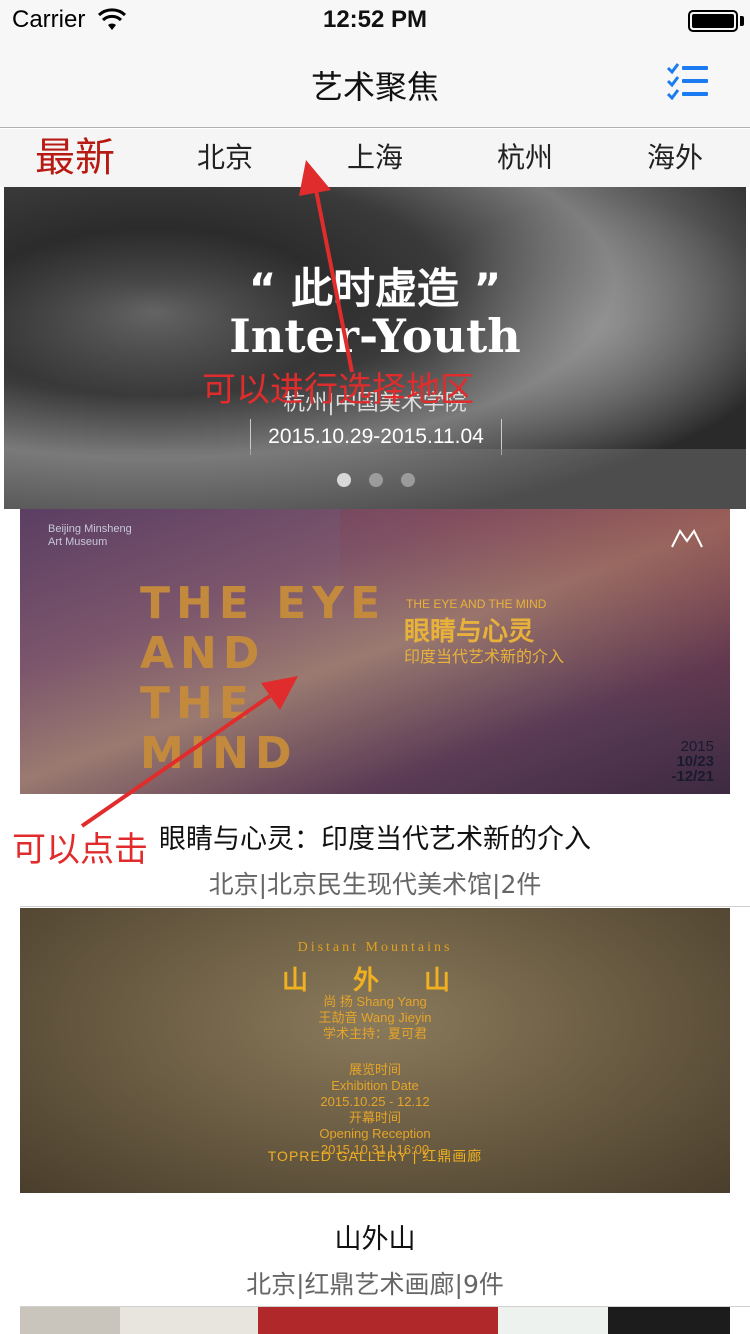 This screenshot has width=750, height=1334. What do you see at coordinates (476, 604) in the screenshot?
I see `poster-en-title: THE EYE AND THE MIND` at bounding box center [476, 604].